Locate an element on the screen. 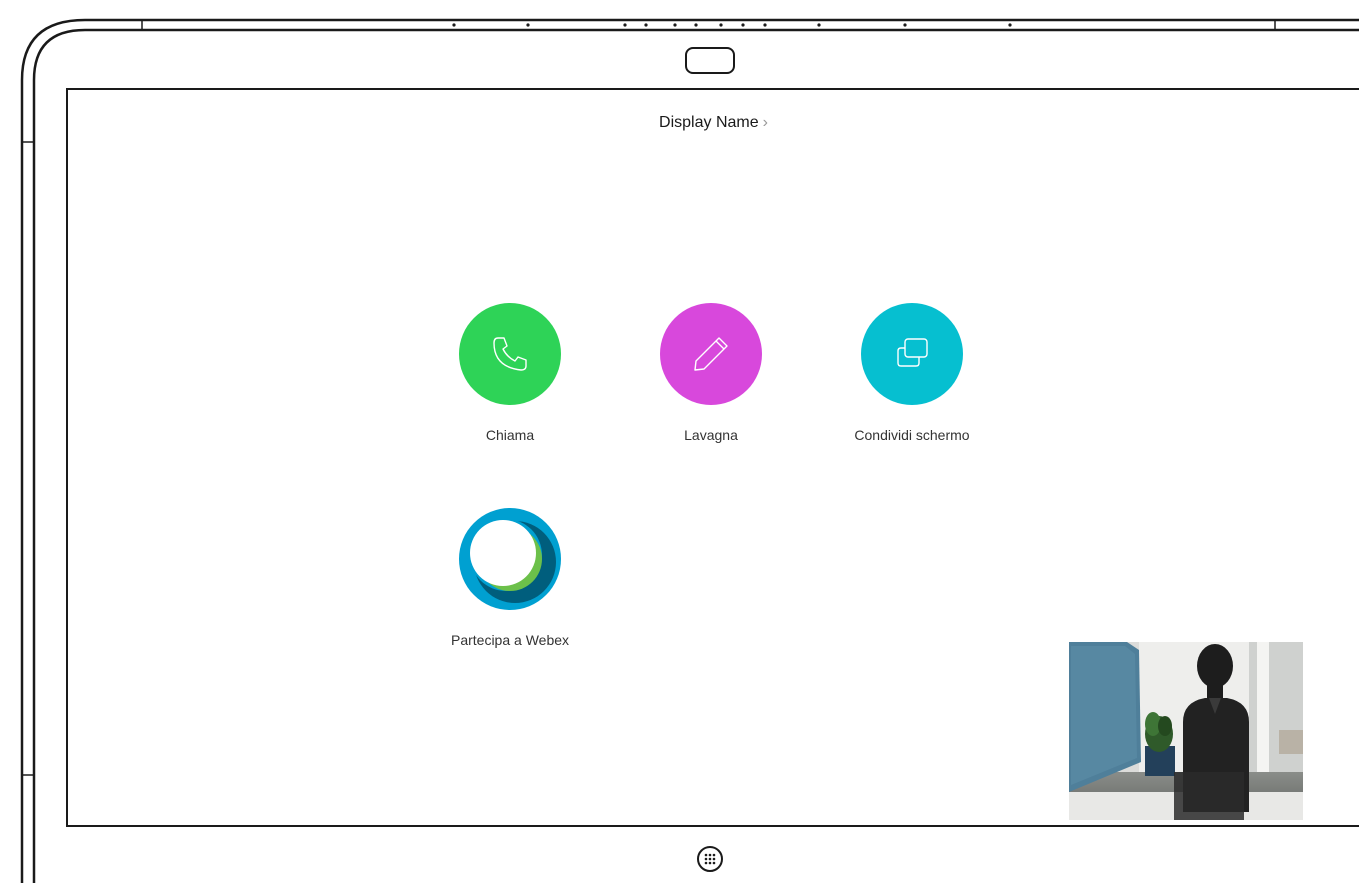  webex-circle is located at coordinates (510, 559).